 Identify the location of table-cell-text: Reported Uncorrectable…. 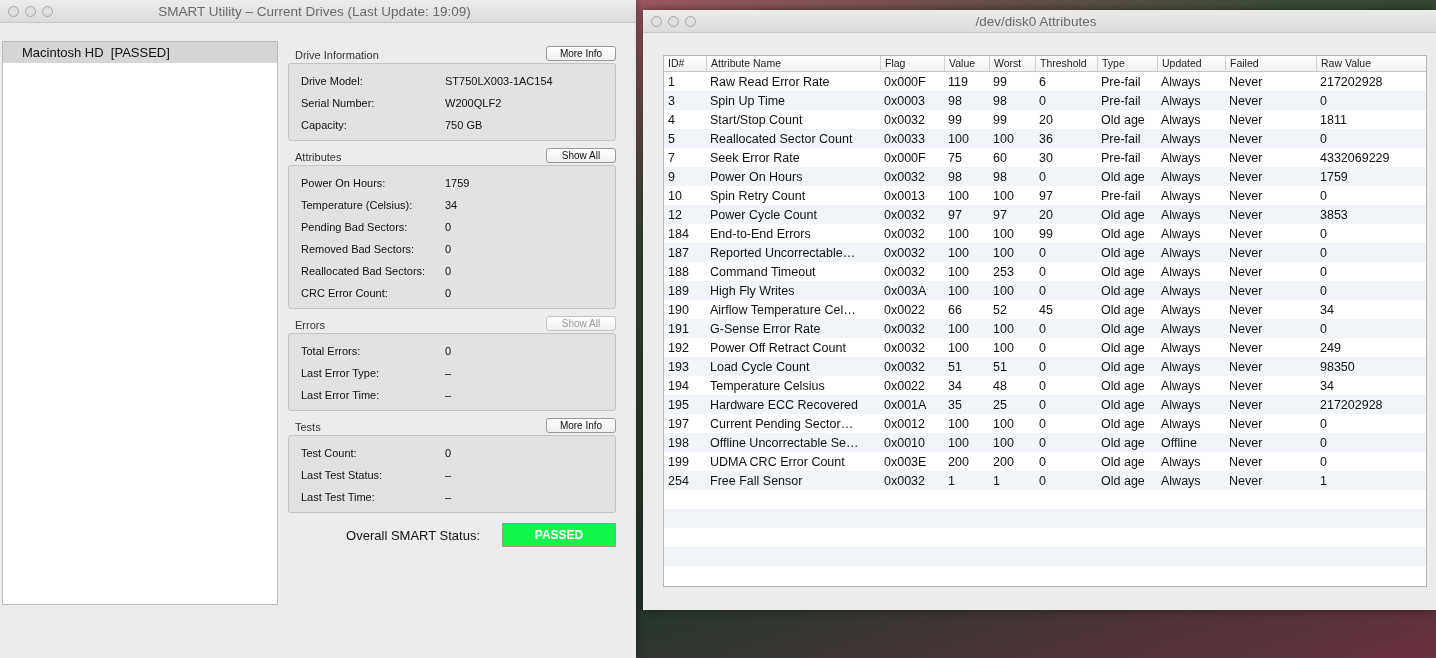
(783, 252).